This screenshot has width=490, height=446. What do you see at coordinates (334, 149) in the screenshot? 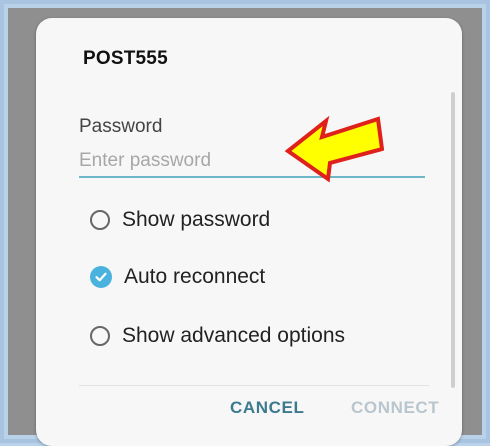
I see `annotation-arrow-icon` at bounding box center [334, 149].